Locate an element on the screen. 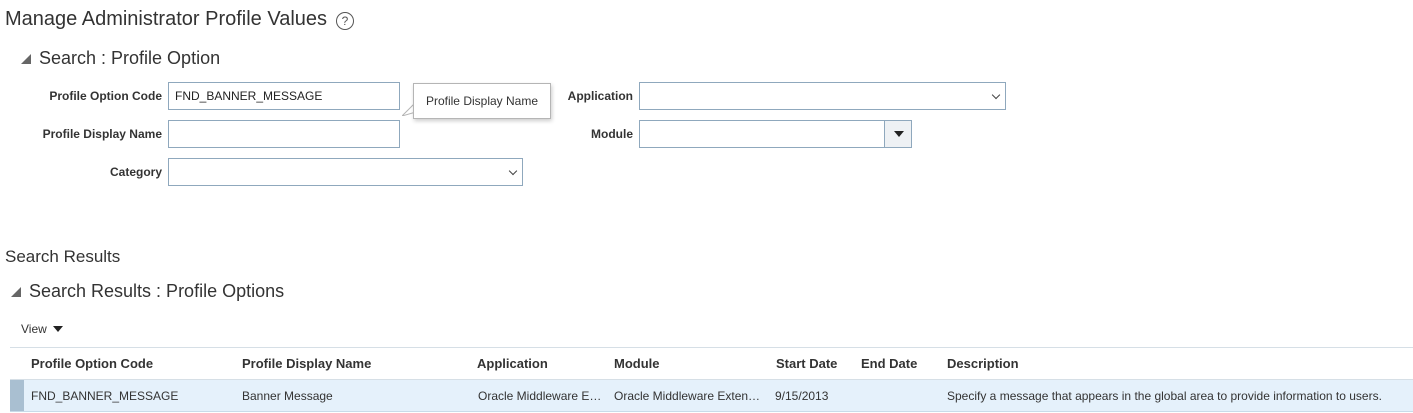 The image size is (1413, 413). cell-profile-display-name: Banner Message is located at coordinates (287, 396).